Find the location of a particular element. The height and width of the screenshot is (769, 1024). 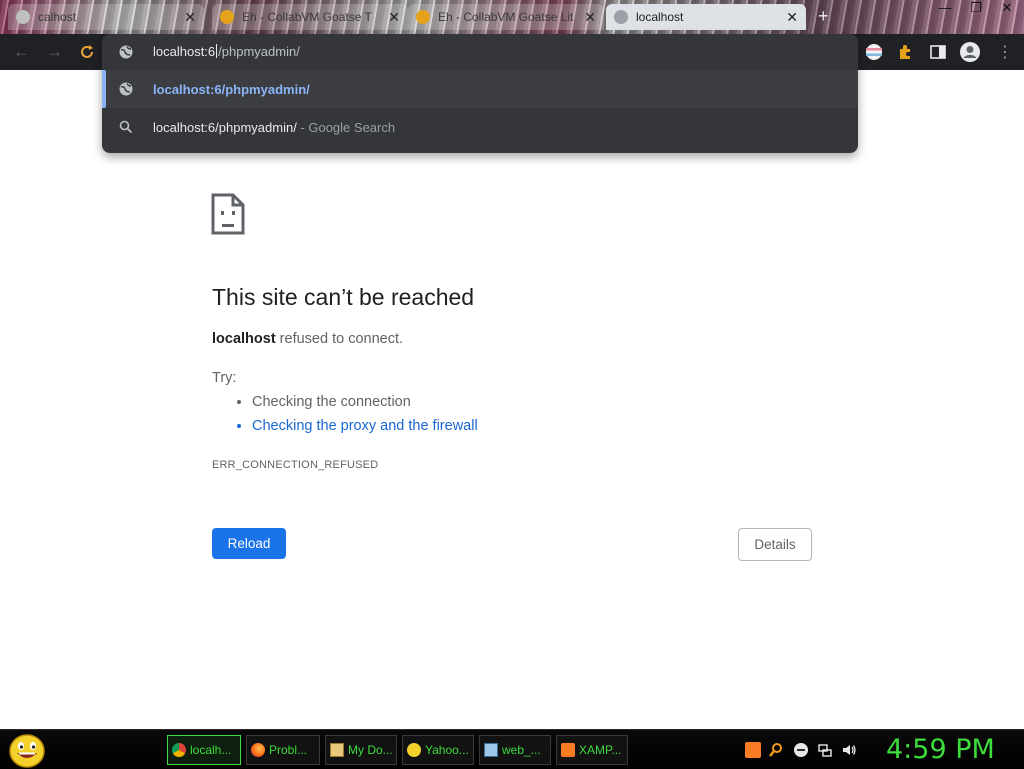

address-text: localhost:6/phpmyadmin/ is located at coordinates (226, 51).